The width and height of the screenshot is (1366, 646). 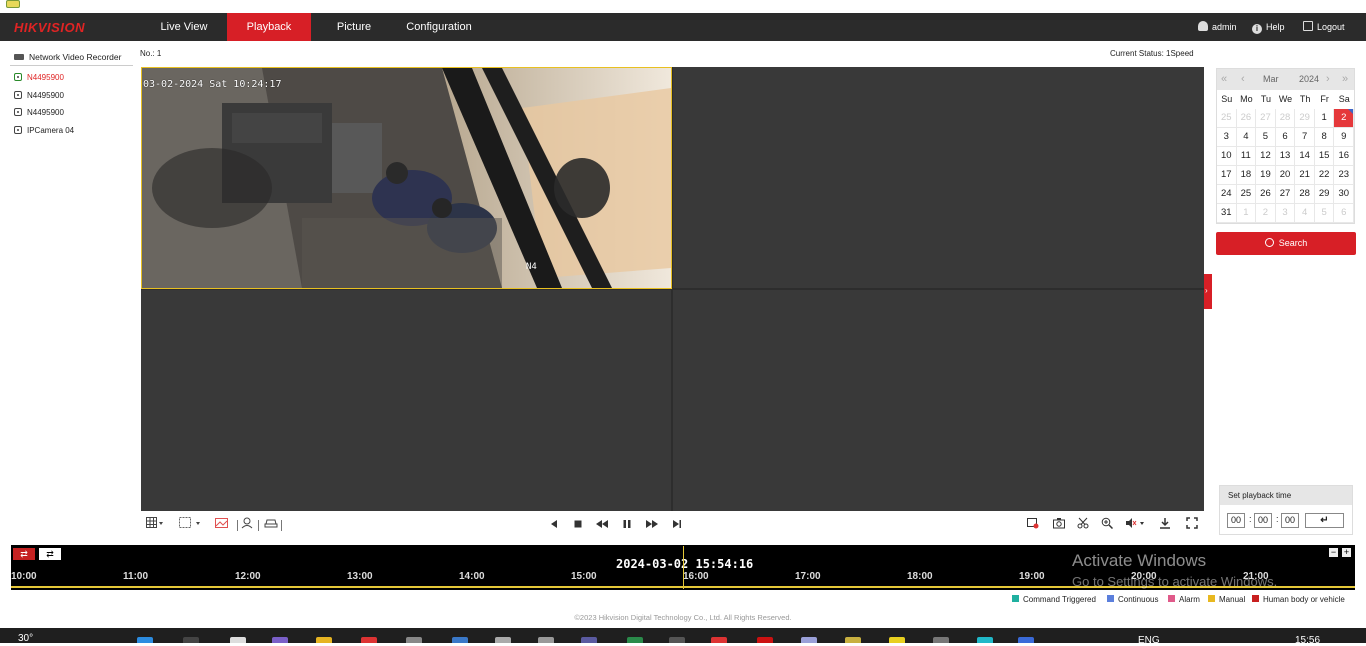 What do you see at coordinates (1149, 640) in the screenshot?
I see `input-language: ENG` at bounding box center [1149, 640].